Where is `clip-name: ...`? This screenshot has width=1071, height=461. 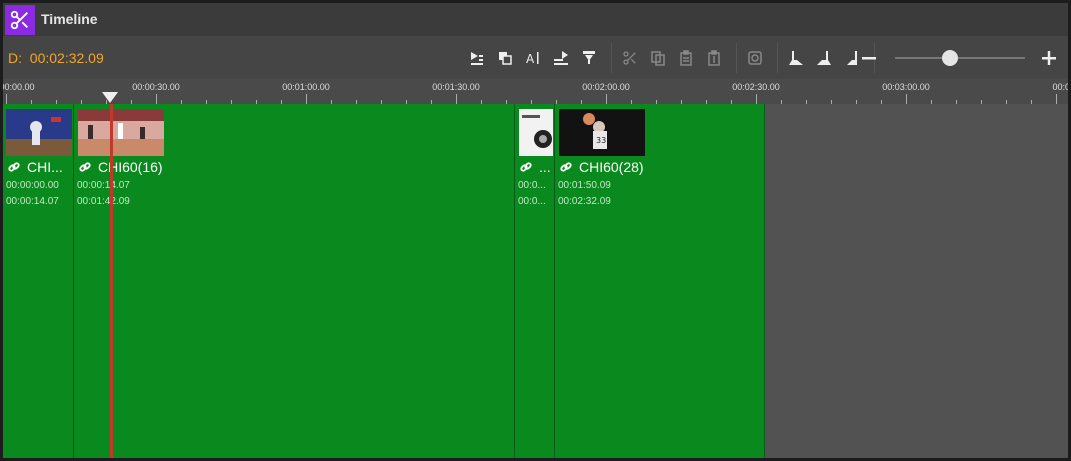
clip-name: ... is located at coordinates (545, 167).